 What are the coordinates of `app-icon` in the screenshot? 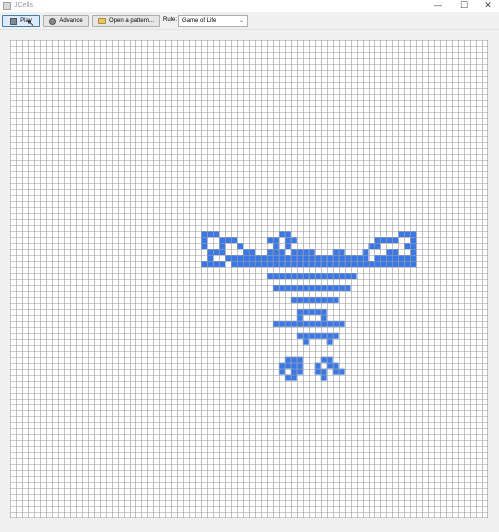 It's located at (7, 6).